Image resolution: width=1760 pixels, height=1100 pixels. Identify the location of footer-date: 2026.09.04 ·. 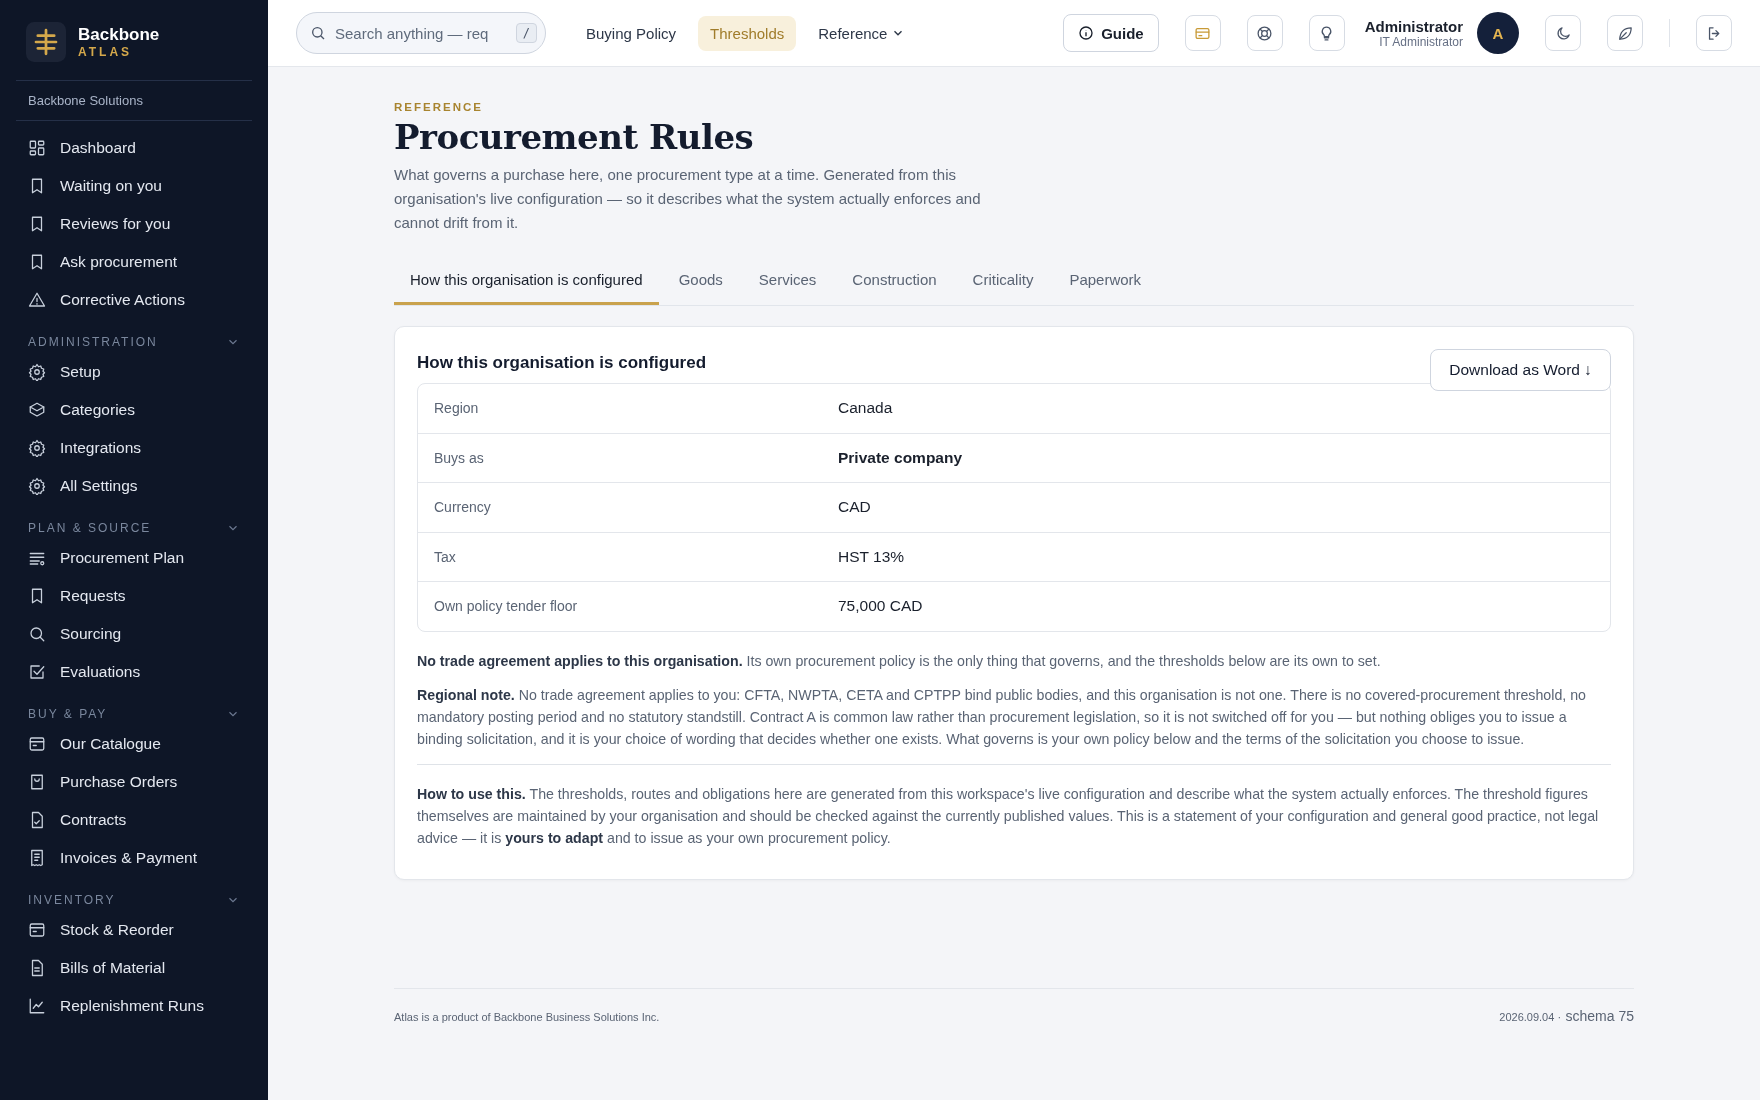
(1530, 1016).